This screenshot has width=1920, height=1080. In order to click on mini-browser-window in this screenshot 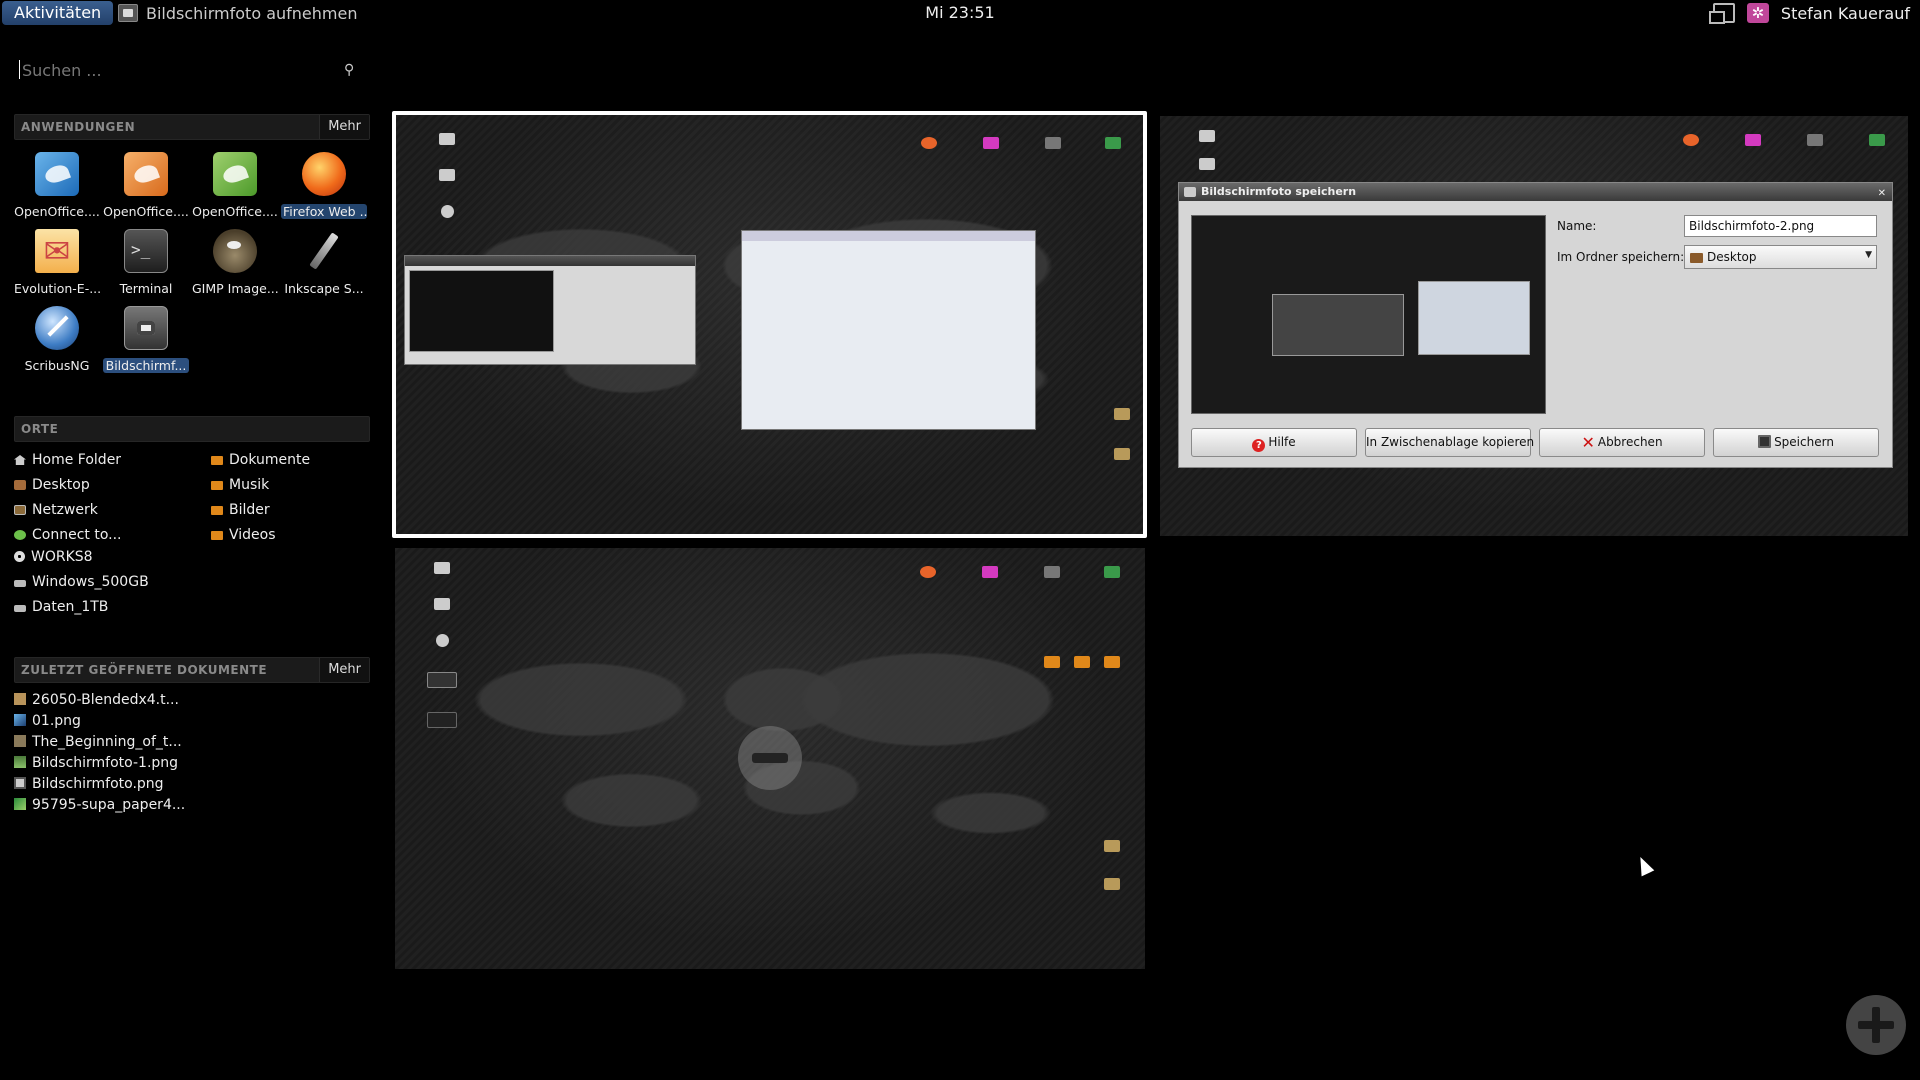, I will do `click(888, 330)`.